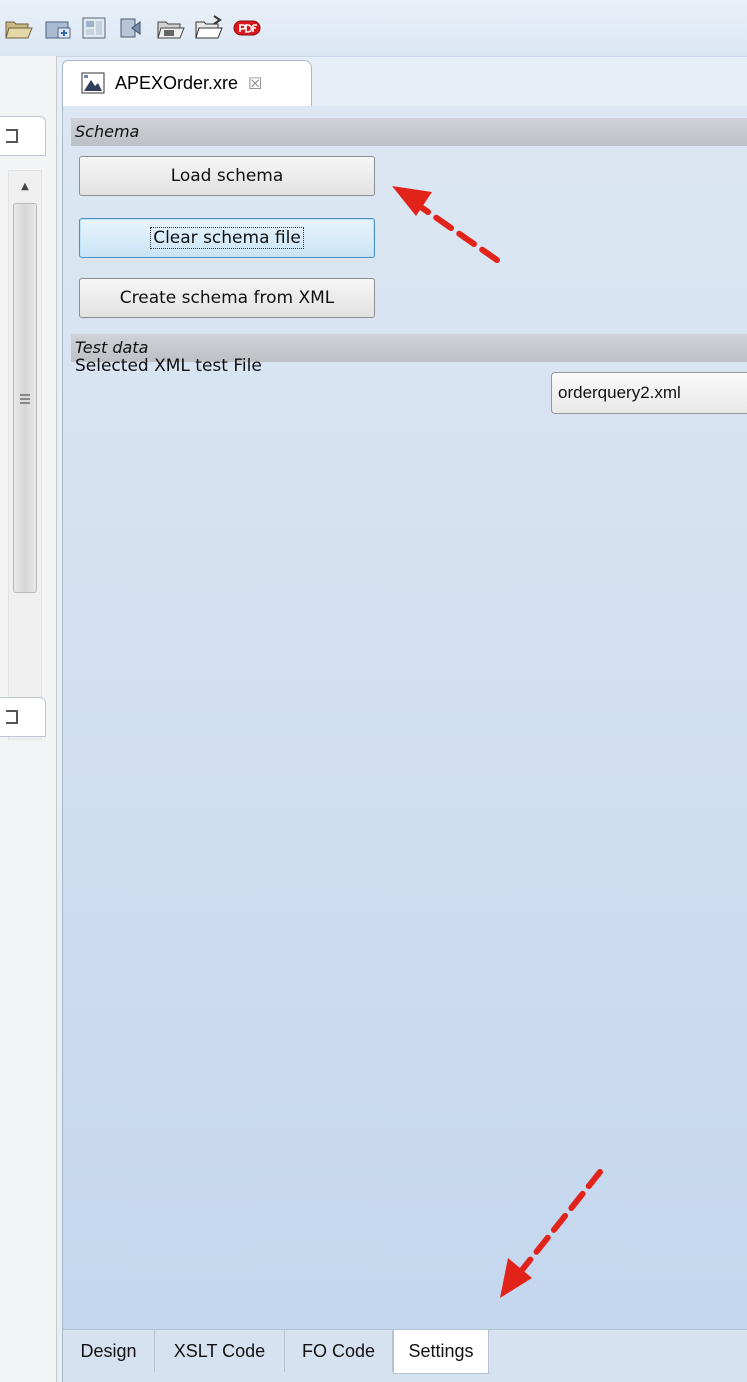 This screenshot has height=1382, width=747. I want to click on clear-schema-file-button: Clear schema file, so click(227, 238).